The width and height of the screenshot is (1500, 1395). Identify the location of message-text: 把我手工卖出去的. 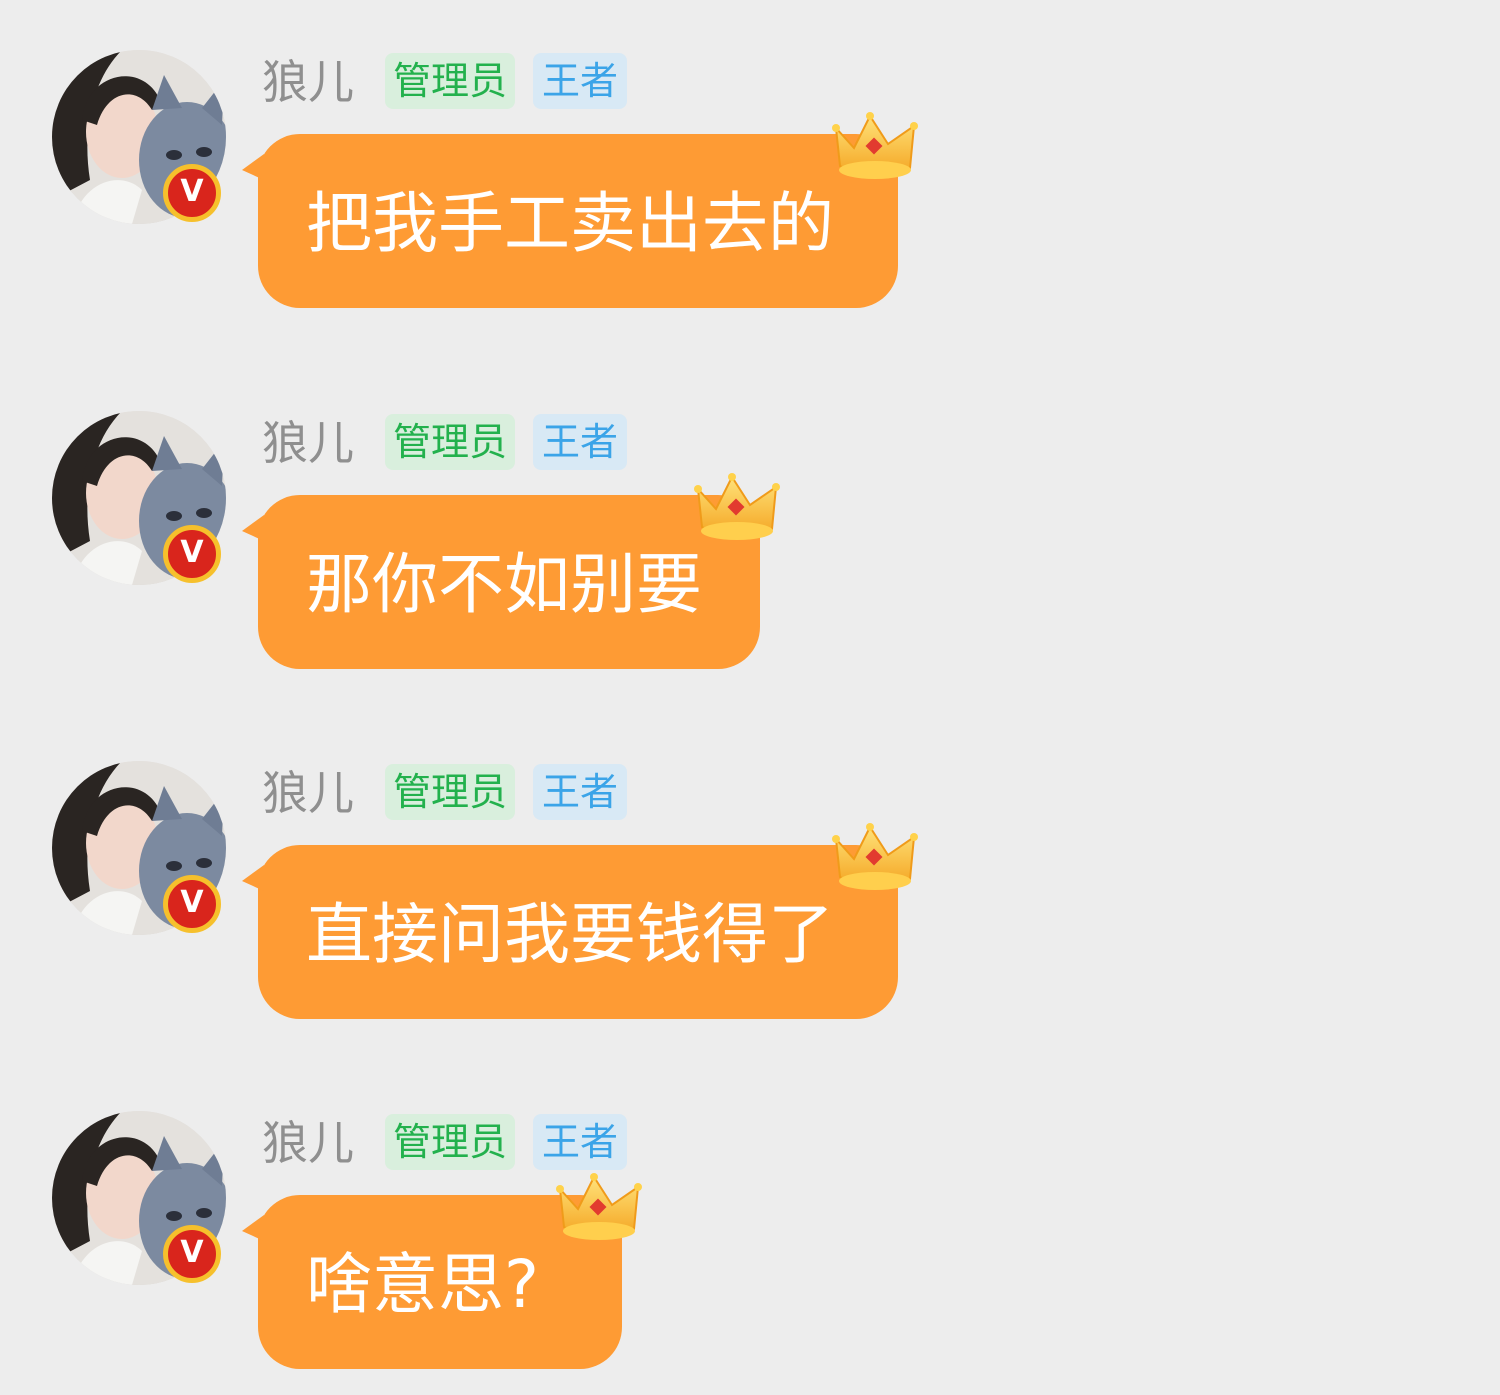
(570, 223).